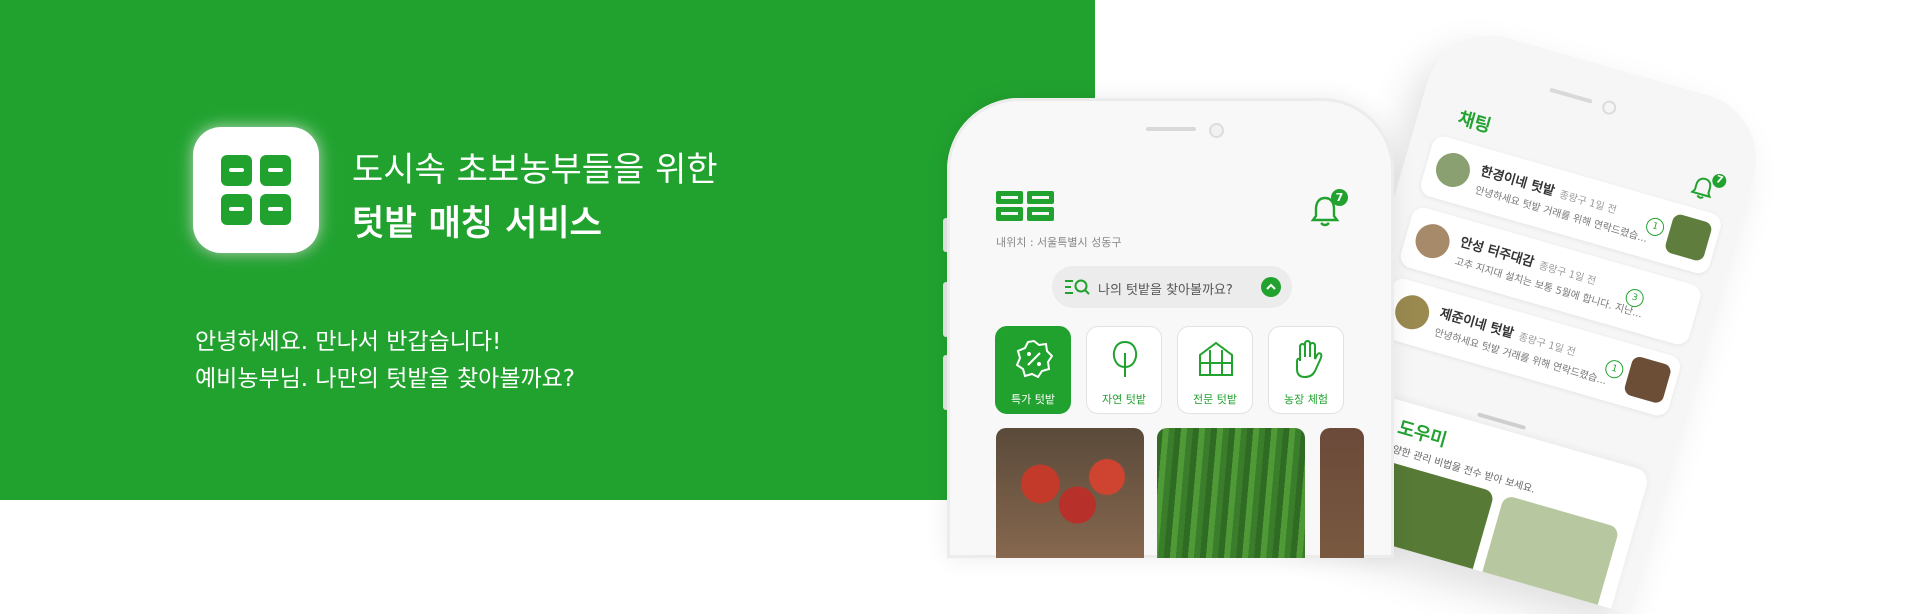  I want to click on category-nature: 자연 텃밭, so click(1124, 370).